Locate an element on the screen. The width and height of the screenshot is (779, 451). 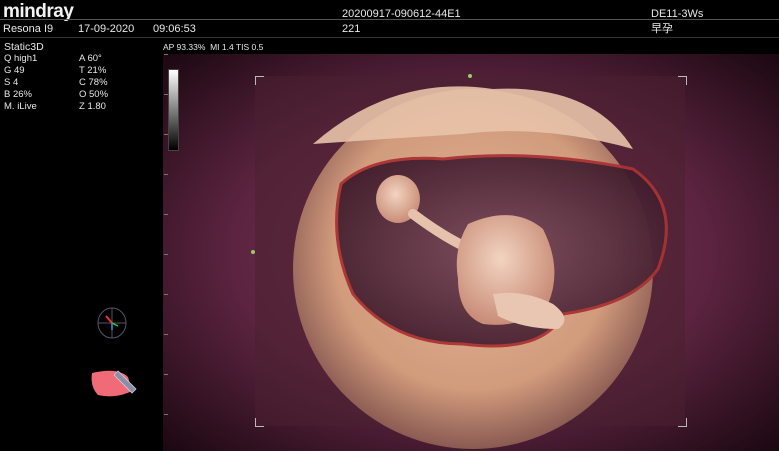
param-left: Q high1 is located at coordinates (21, 58).